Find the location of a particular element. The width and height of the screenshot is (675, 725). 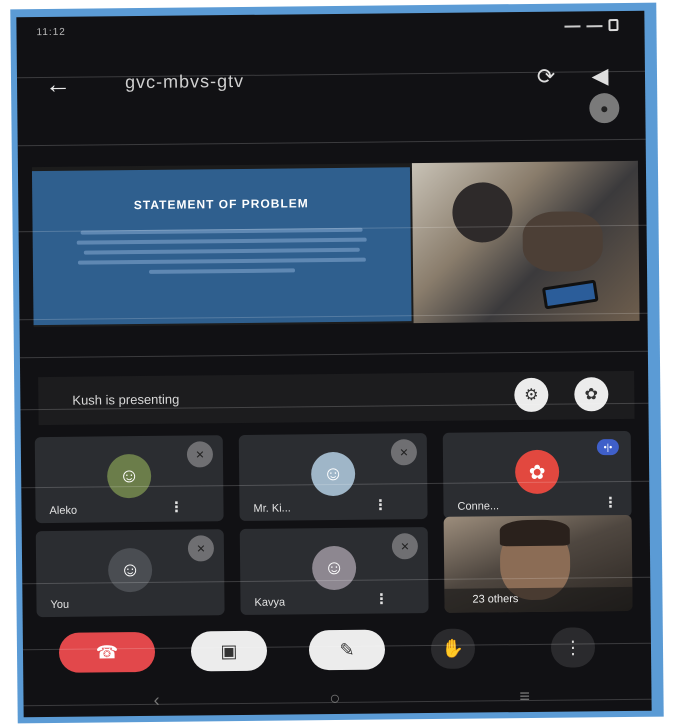

participant-name: You is located at coordinates (60, 604).